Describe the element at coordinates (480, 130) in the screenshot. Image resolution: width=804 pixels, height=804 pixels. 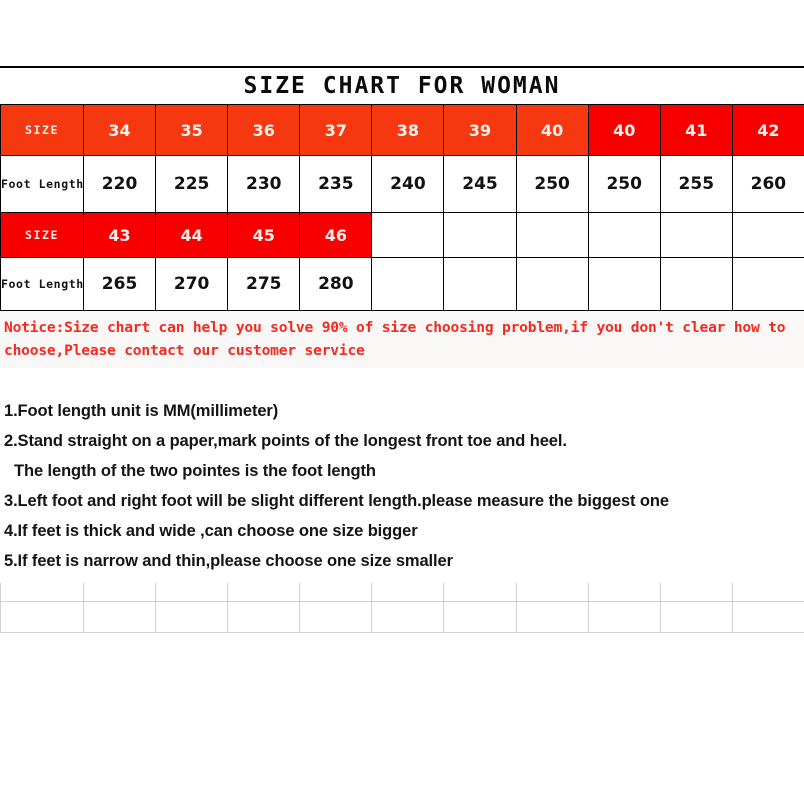
I see `size-cell: 39` at that location.